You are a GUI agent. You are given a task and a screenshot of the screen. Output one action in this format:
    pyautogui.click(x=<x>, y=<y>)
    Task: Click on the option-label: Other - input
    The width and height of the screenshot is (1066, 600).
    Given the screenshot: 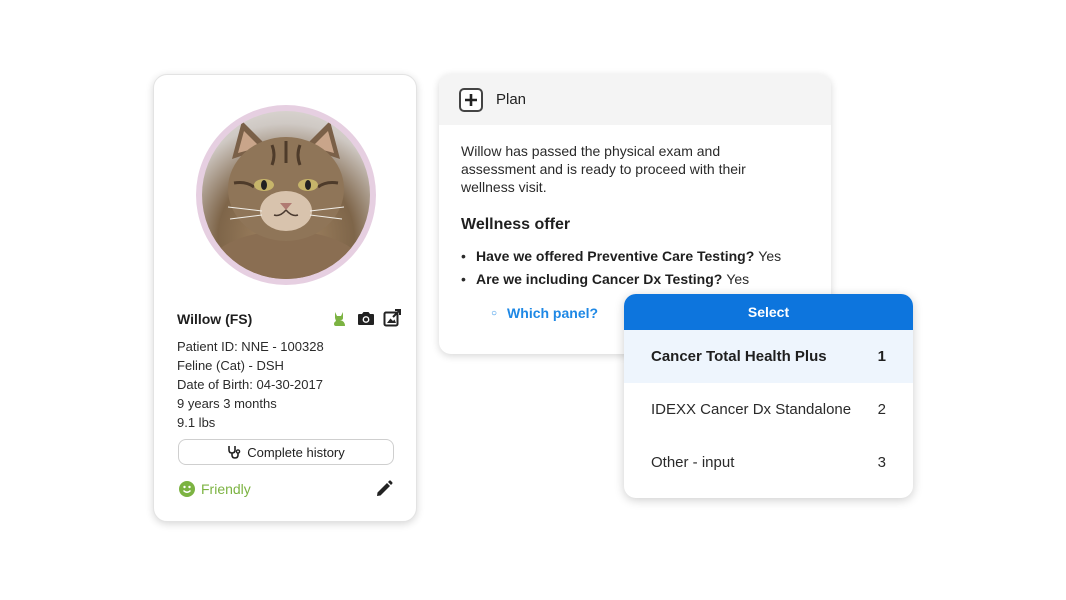 What is the action you would take?
    pyautogui.click(x=693, y=462)
    